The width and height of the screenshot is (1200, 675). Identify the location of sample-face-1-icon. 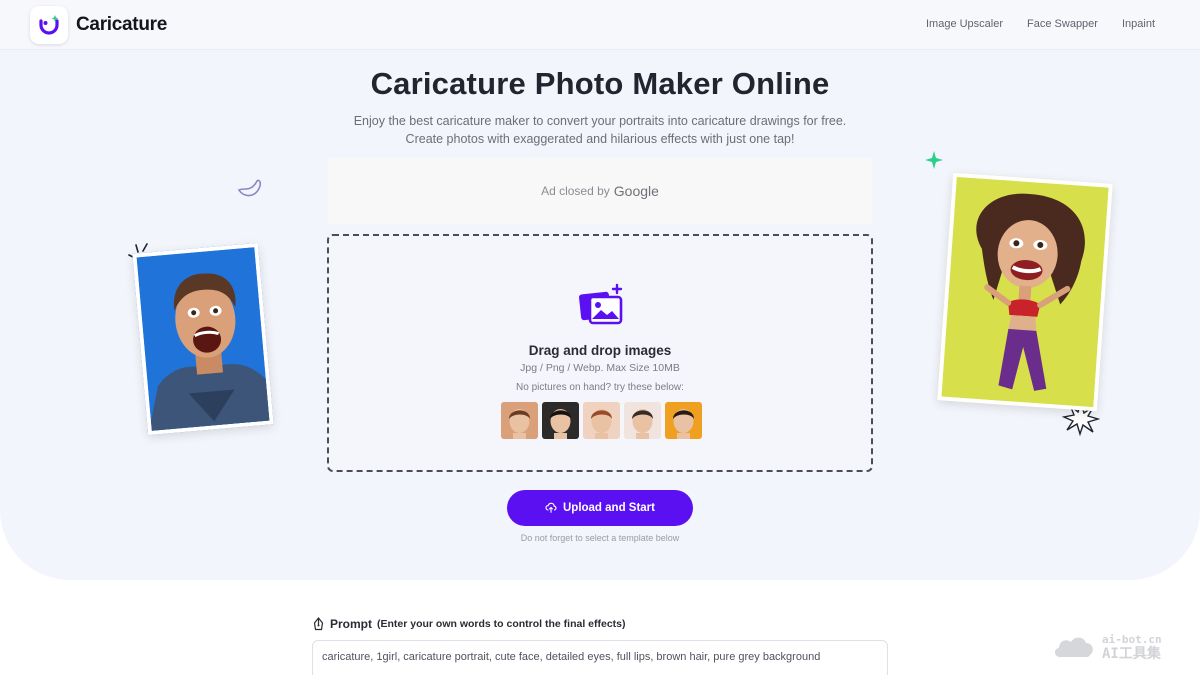
(519, 424).